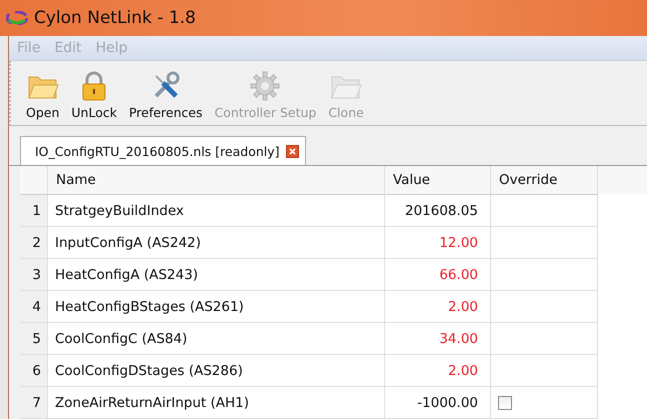  I want to click on row-number: 4, so click(34, 307).